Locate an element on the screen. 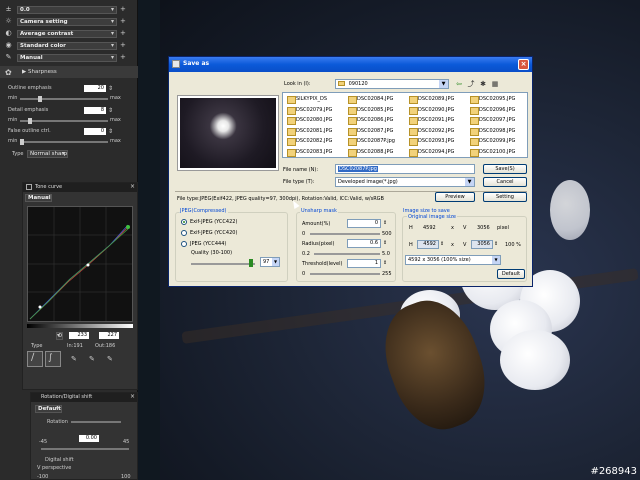 This screenshot has height=480, width=640. sharp-type-select: Normal sharp is located at coordinates (48, 154).